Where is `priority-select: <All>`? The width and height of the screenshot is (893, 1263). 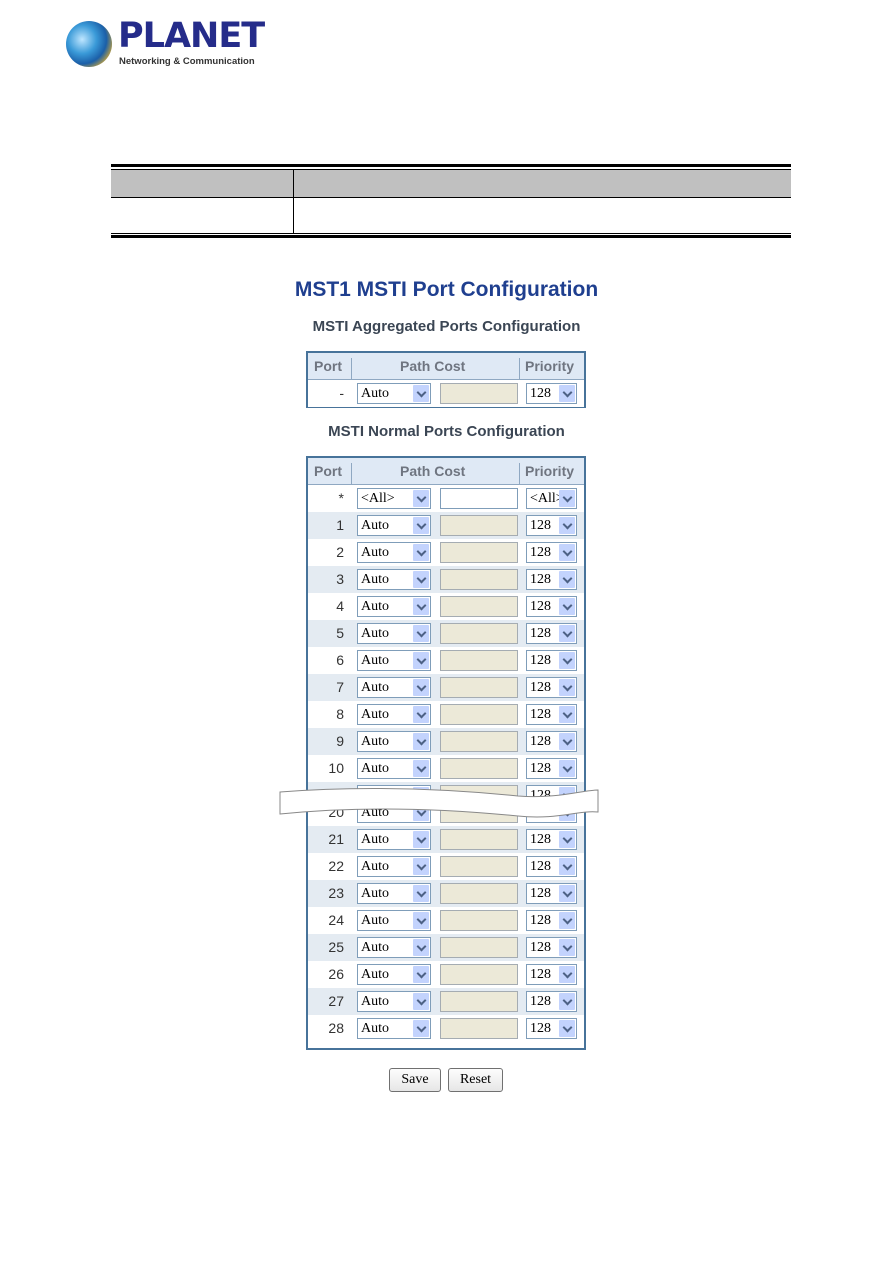 priority-select: <All> is located at coordinates (551, 498).